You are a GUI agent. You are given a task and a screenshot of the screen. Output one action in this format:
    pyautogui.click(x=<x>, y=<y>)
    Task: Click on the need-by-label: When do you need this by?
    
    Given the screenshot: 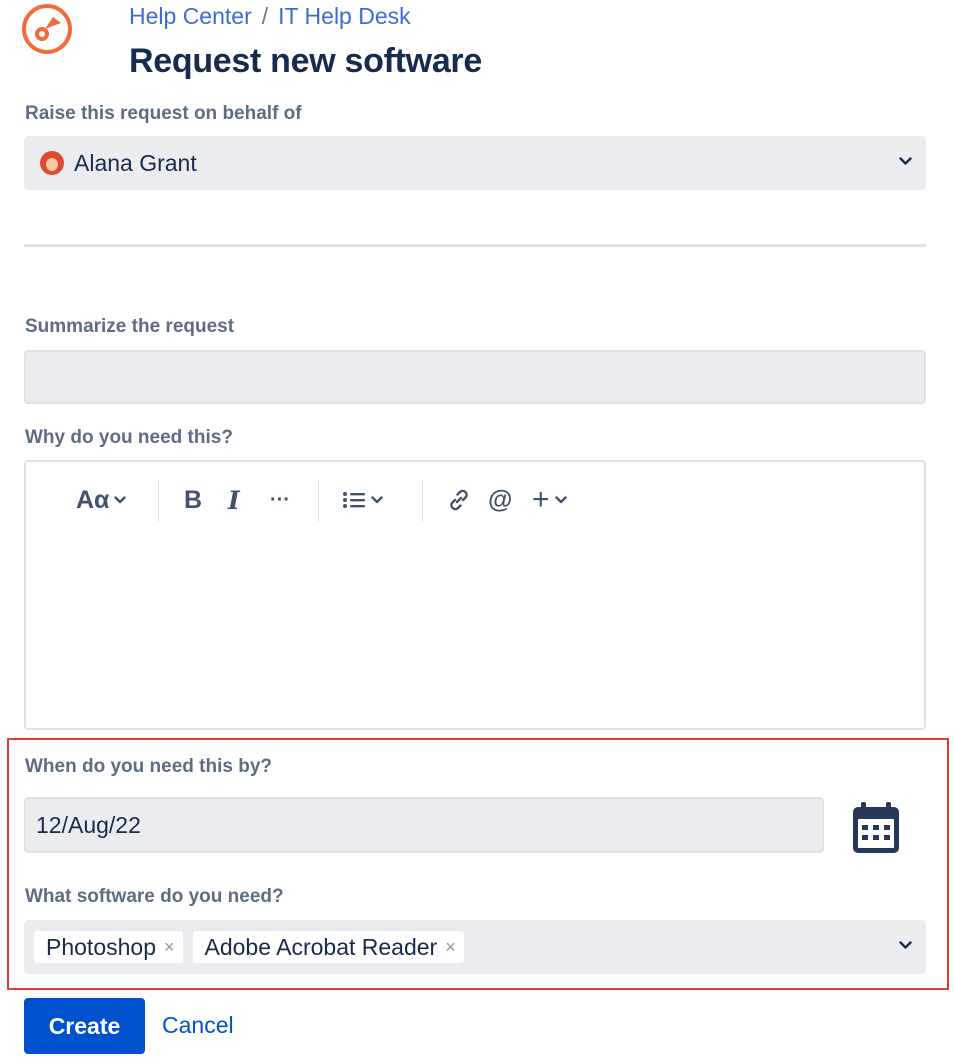 What is the action you would take?
    pyautogui.click(x=148, y=766)
    